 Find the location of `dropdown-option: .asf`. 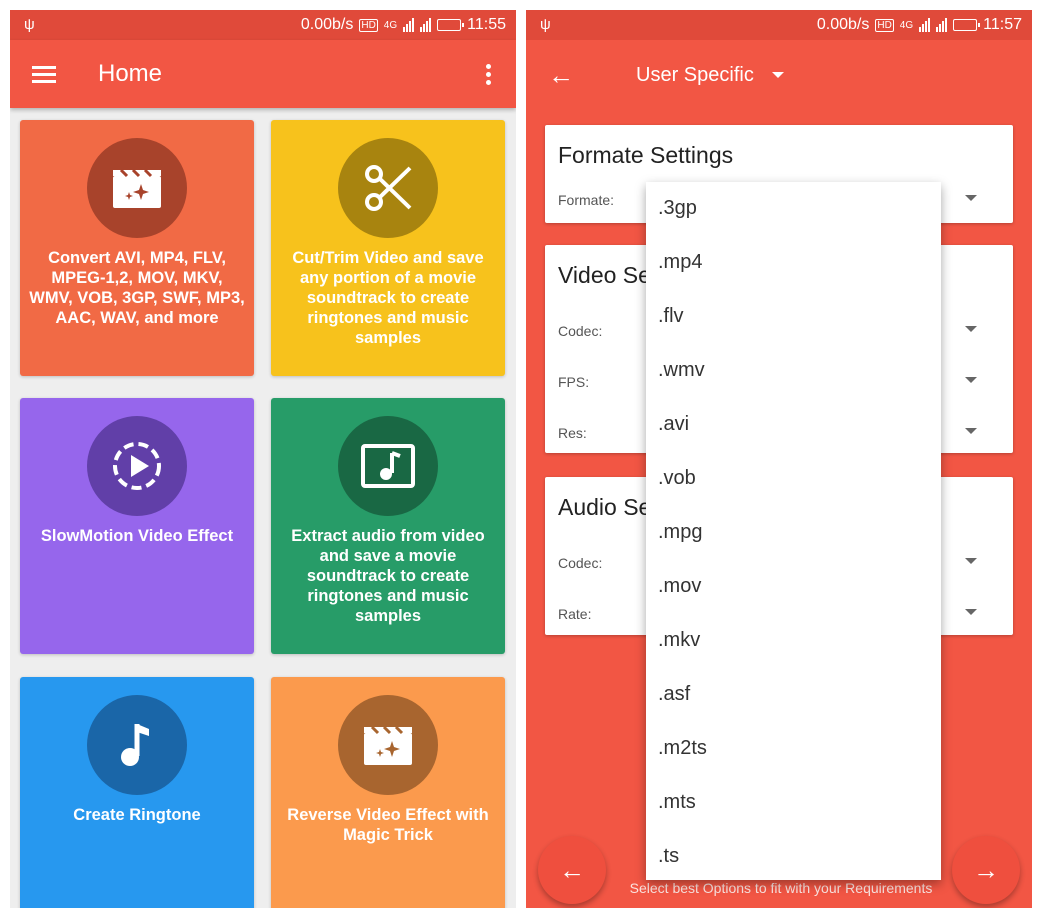

dropdown-option: .asf is located at coordinates (674, 694).